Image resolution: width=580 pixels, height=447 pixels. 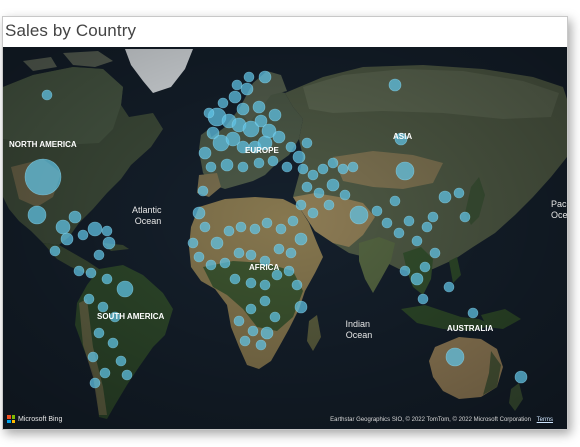 What do you see at coordinates (545, 420) in the screenshot?
I see `terms-link: Terms` at bounding box center [545, 420].